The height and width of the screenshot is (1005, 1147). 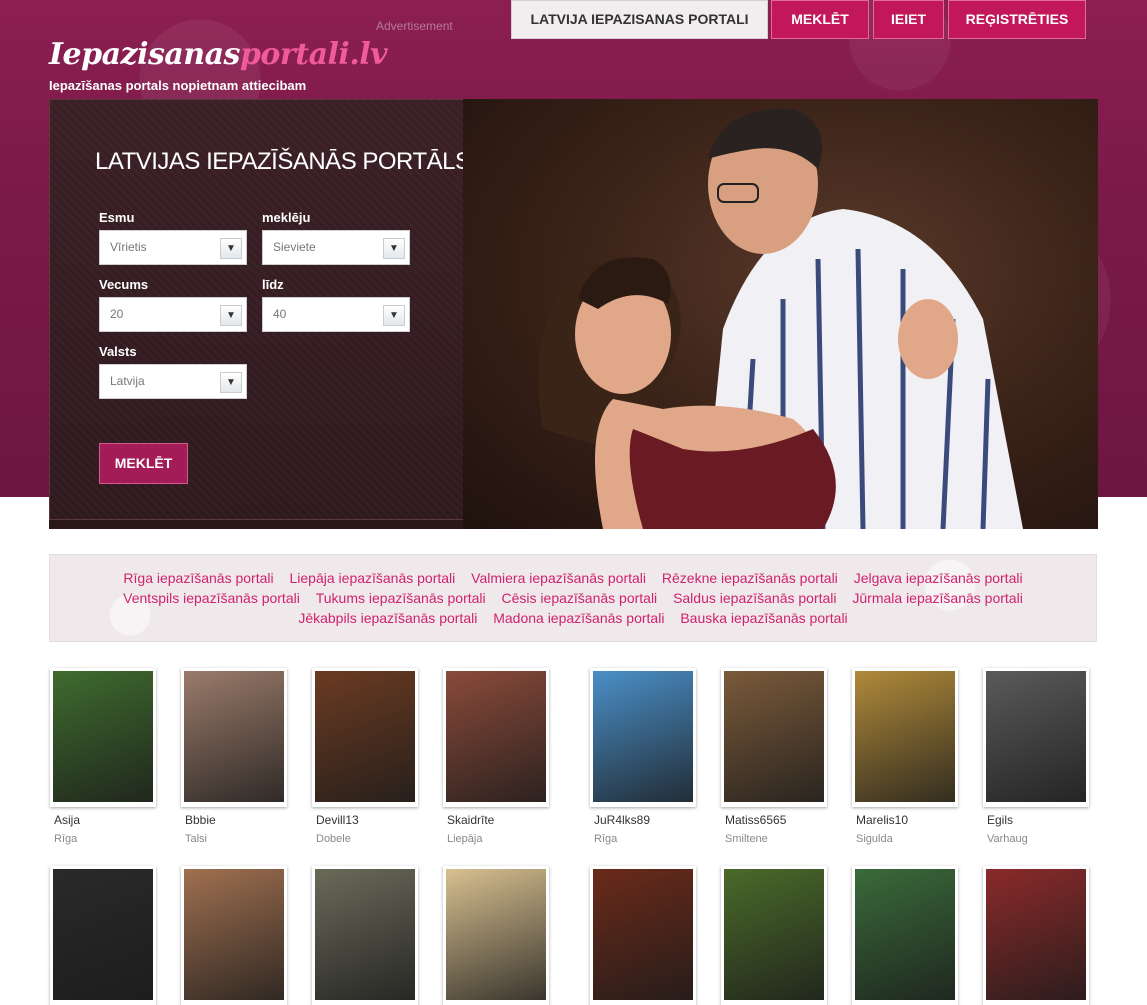 What do you see at coordinates (117, 314) in the screenshot?
I see `vecums-value: 20` at bounding box center [117, 314].